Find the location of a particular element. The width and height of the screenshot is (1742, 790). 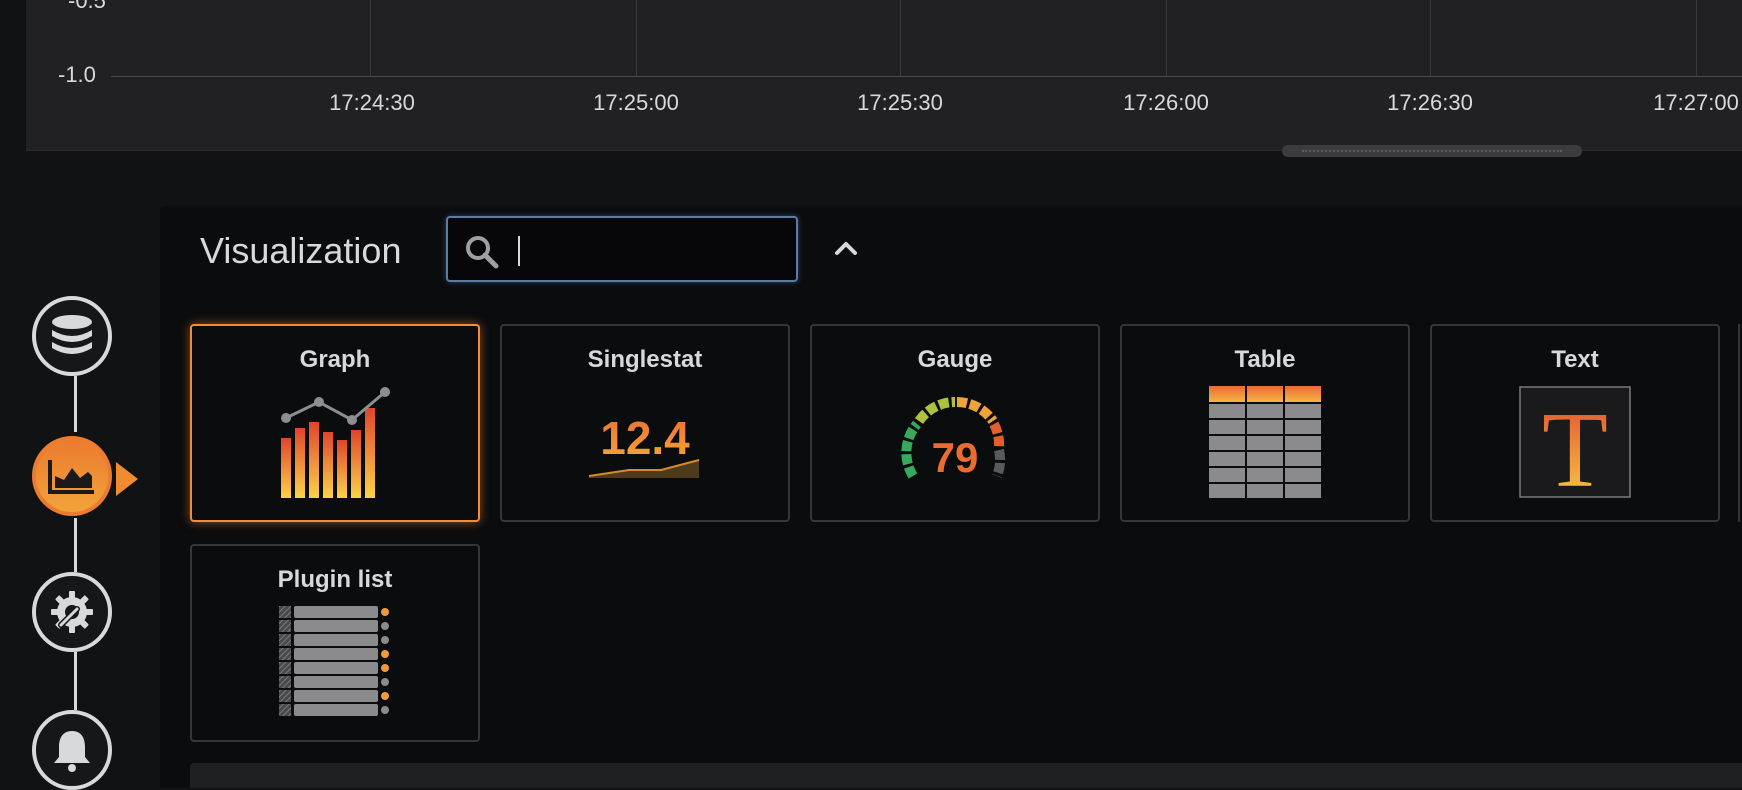

gauge-value: 79 is located at coordinates (955, 457).